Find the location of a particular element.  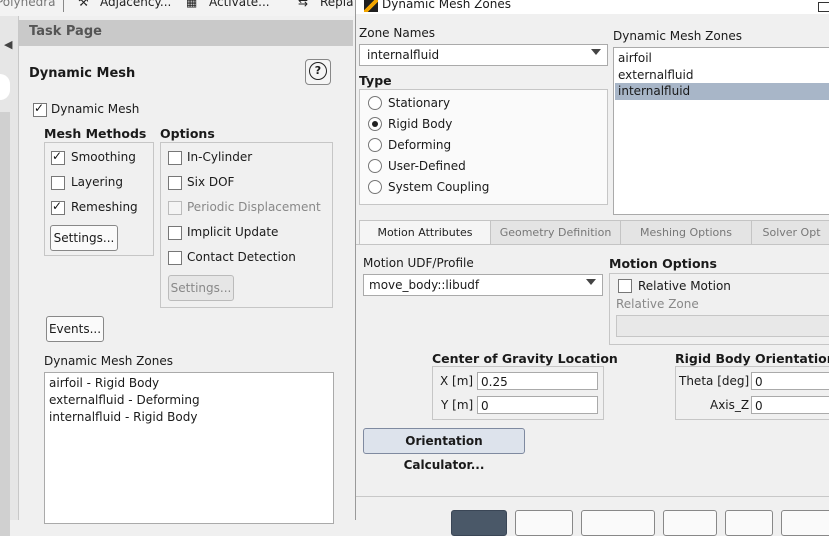

periodic-displacement-checkbox is located at coordinates (175, 208).